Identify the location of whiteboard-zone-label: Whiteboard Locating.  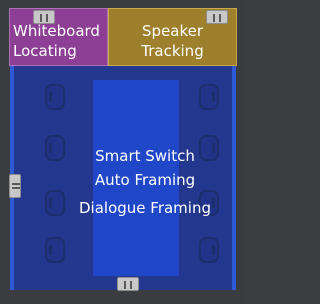
(56, 41).